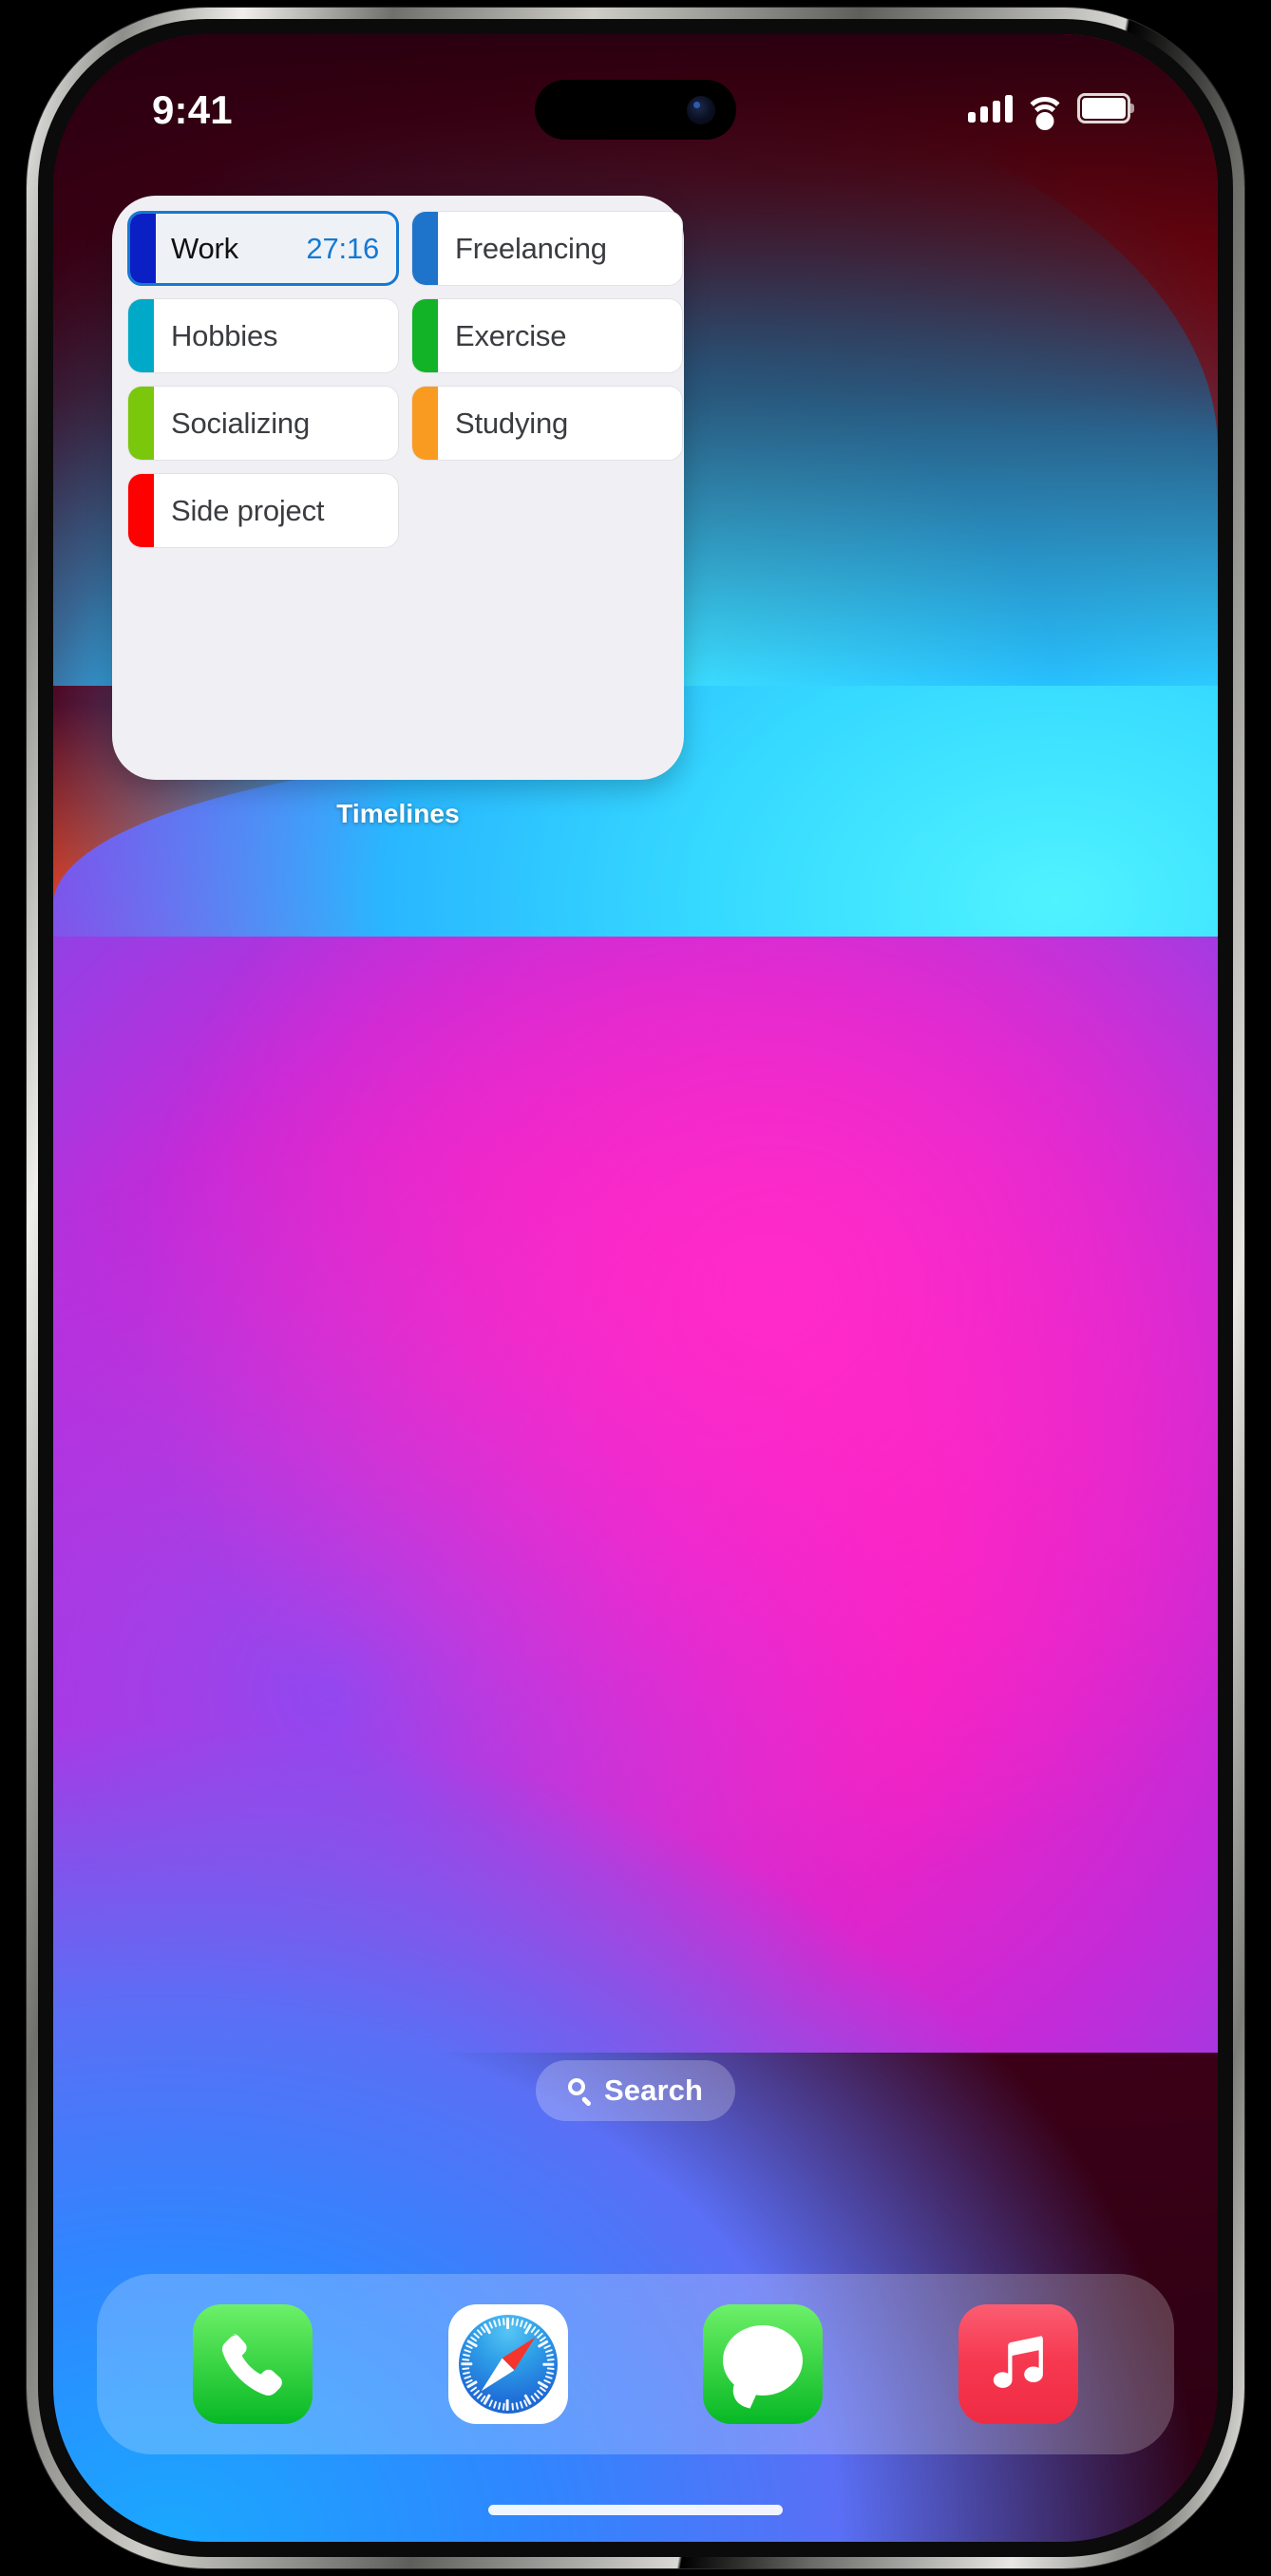 The height and width of the screenshot is (2576, 1271). Describe the element at coordinates (204, 248) in the screenshot. I see `timeline-name: Work` at that location.